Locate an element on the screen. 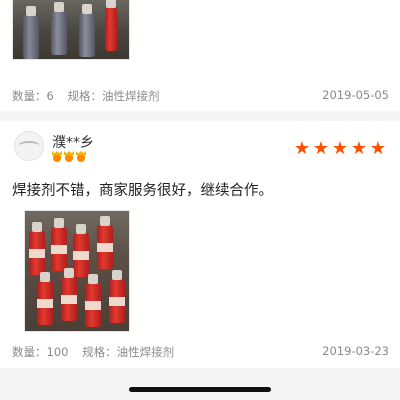 This screenshot has width=400, height=400. quantity-value: 100 is located at coordinates (57, 352).